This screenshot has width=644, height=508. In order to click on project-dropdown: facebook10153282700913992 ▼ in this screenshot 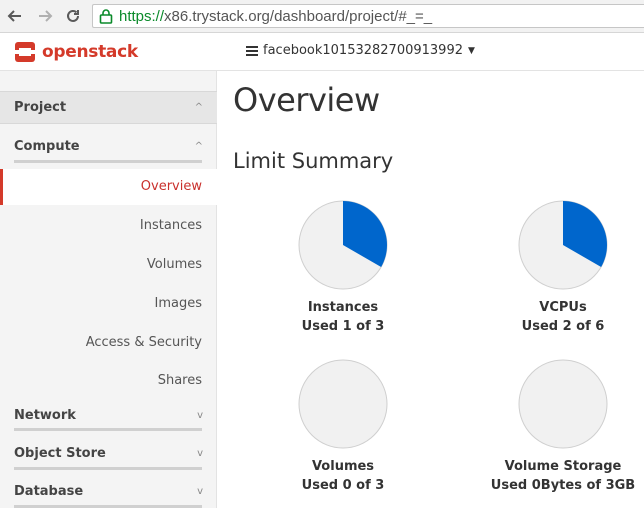, I will do `click(360, 50)`.